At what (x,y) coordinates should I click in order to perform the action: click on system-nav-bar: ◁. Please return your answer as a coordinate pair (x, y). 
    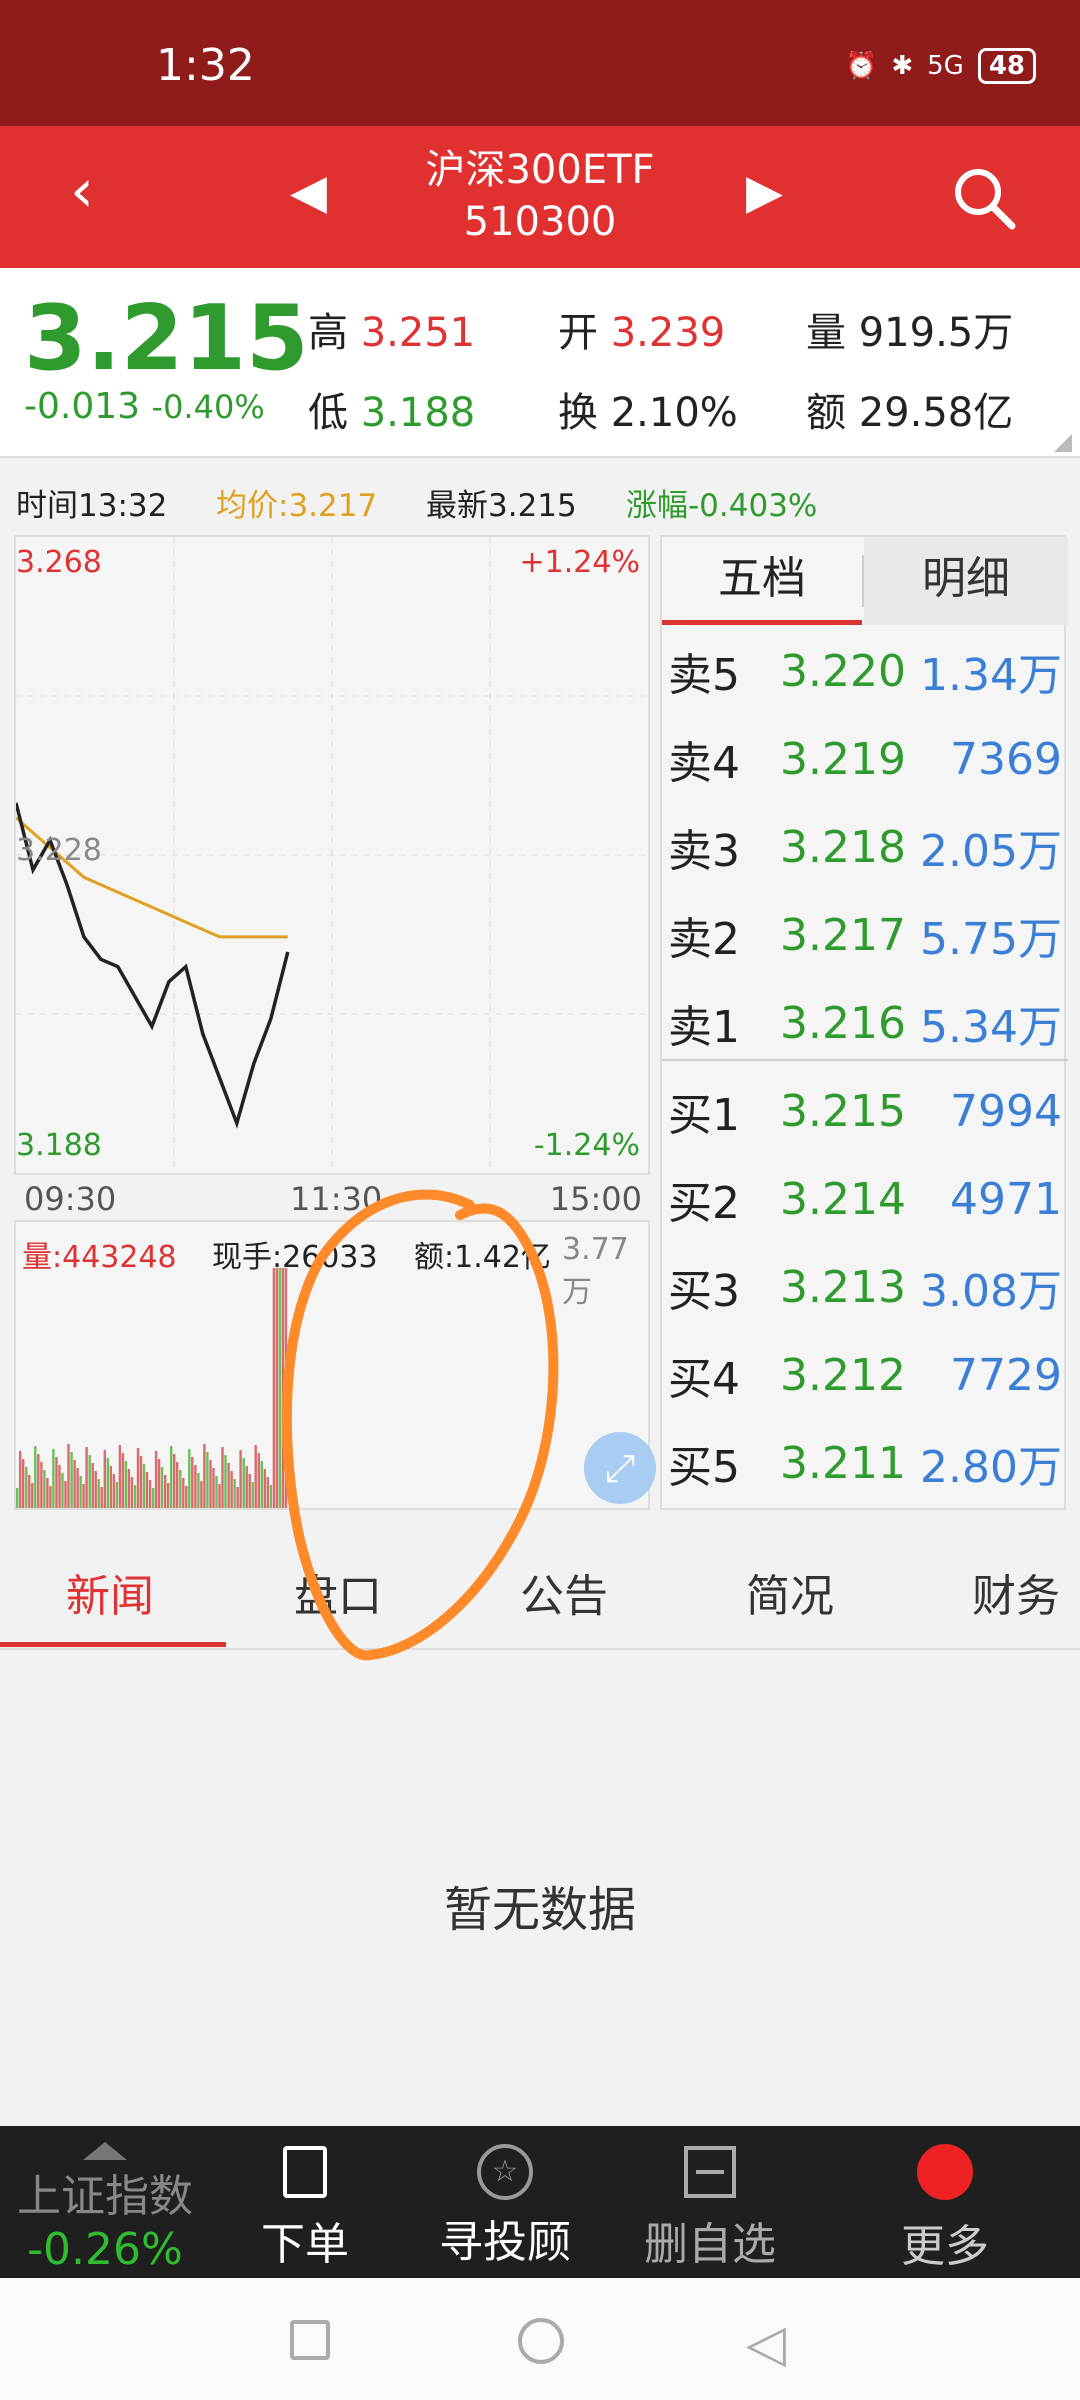
    Looking at the image, I should click on (540, 2339).